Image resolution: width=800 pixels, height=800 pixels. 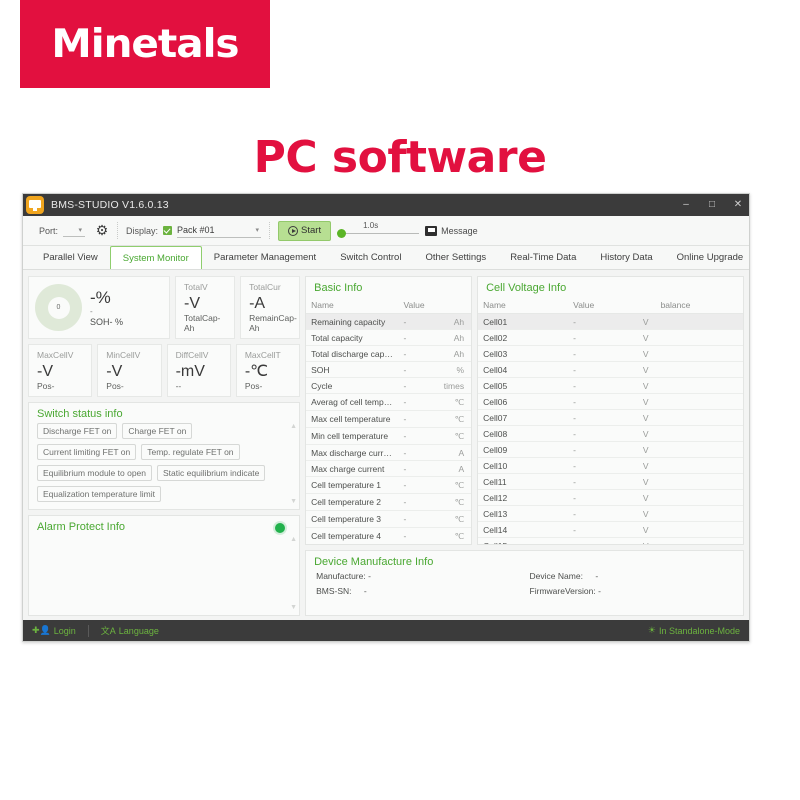 What do you see at coordinates (610, 337) in the screenshot?
I see `table-row: Cell02- V` at bounding box center [610, 337].